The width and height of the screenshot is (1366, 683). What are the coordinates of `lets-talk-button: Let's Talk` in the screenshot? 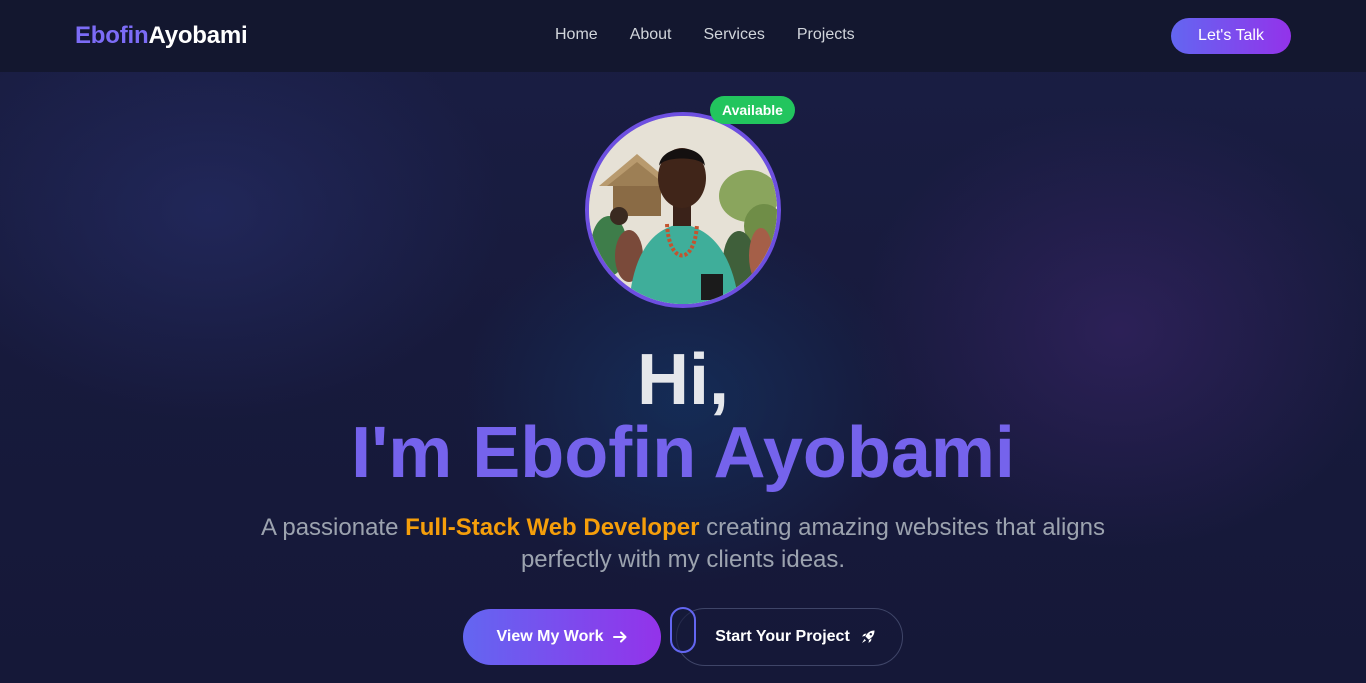 It's located at (1231, 36).